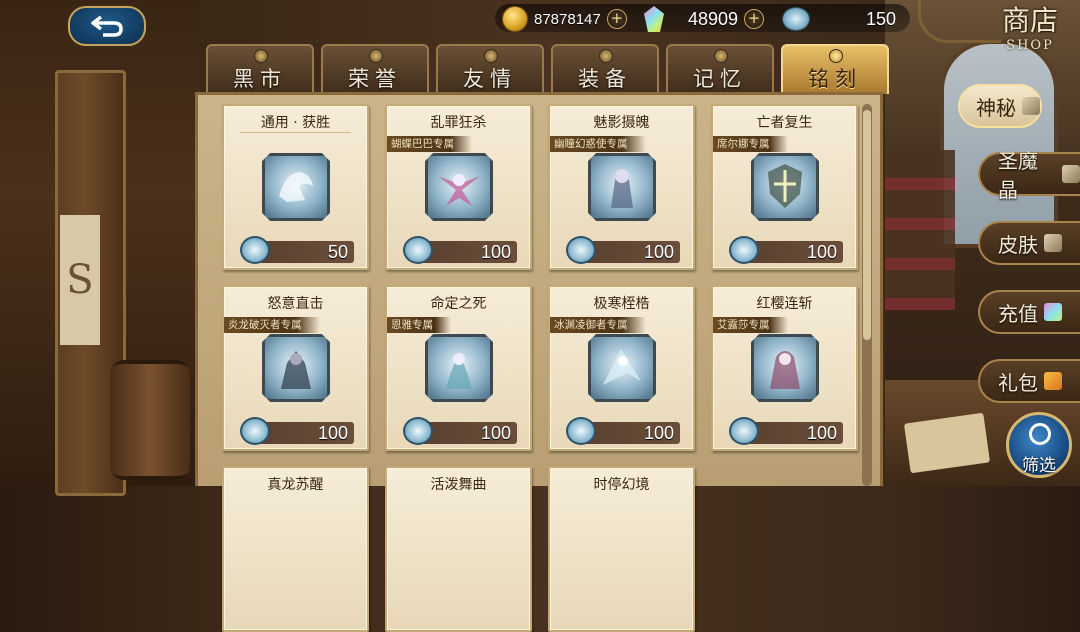  What do you see at coordinates (720, 69) in the screenshot?
I see `tab-memory: 记忆` at bounding box center [720, 69].